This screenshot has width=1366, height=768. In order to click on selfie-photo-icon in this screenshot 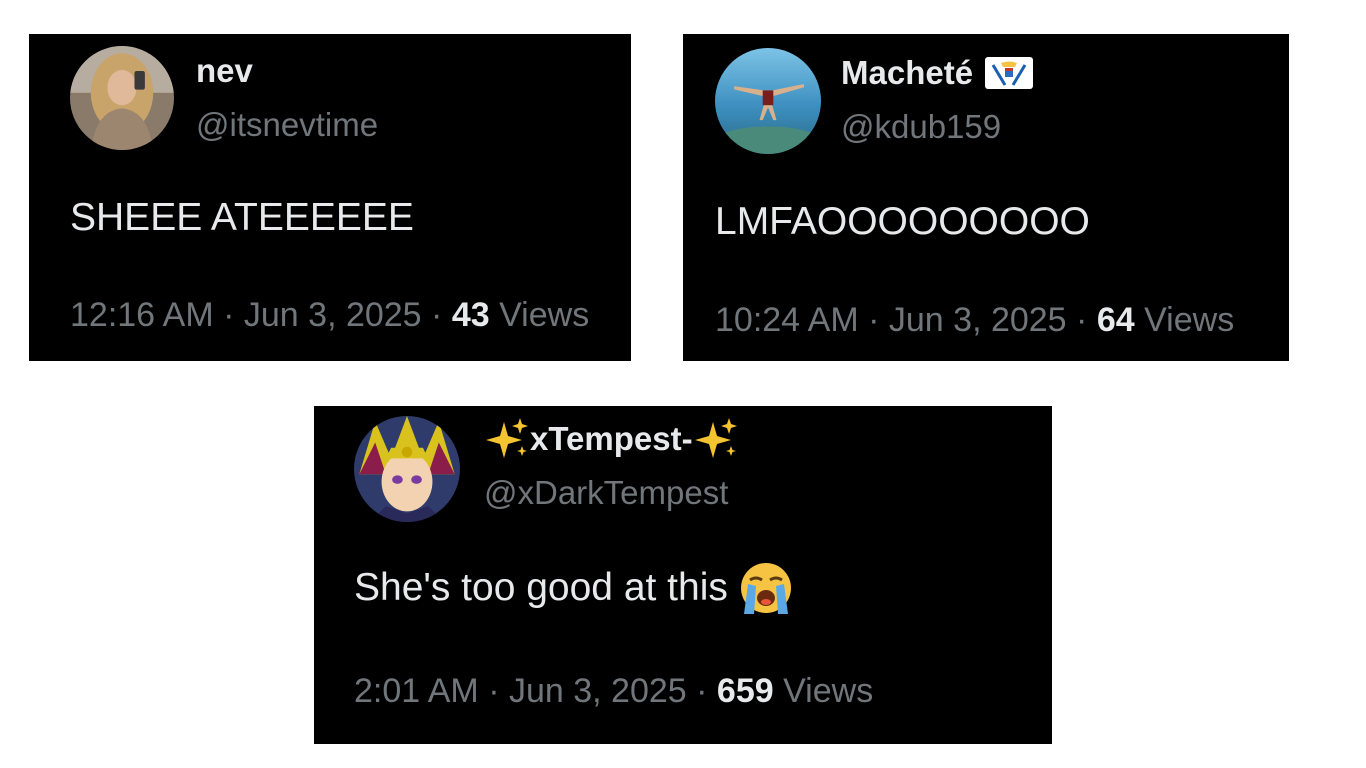, I will do `click(122, 98)`.